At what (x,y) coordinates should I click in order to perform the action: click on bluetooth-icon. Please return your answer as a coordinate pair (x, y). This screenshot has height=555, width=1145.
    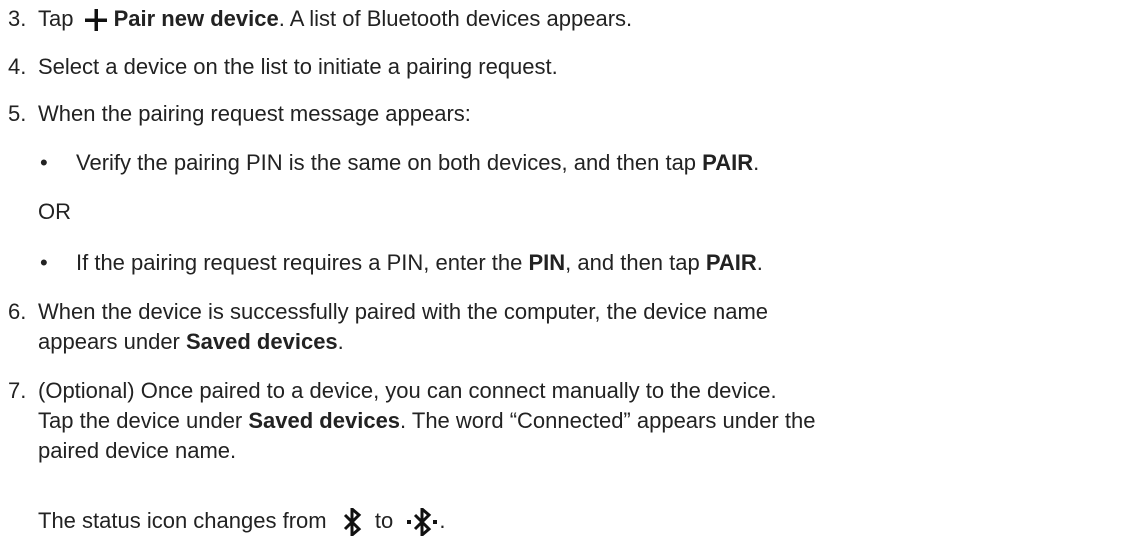
    Looking at the image, I should click on (352, 522).